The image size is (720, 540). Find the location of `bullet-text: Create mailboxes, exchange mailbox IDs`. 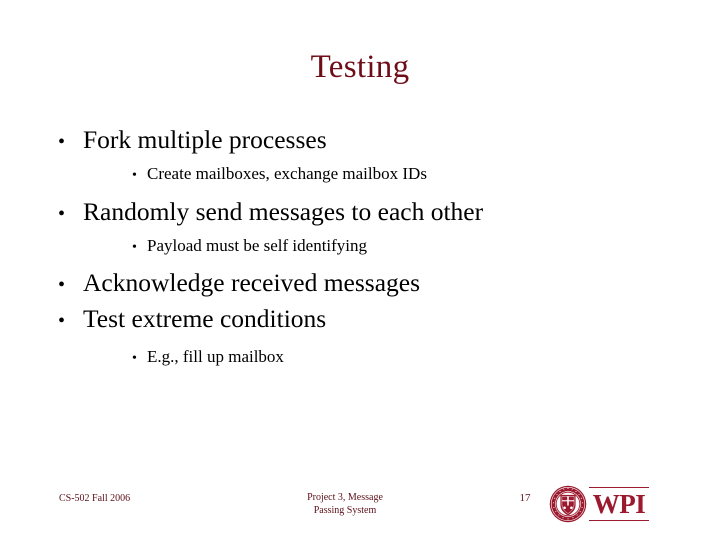

bullet-text: Create mailboxes, exchange mailbox IDs is located at coordinates (287, 173).